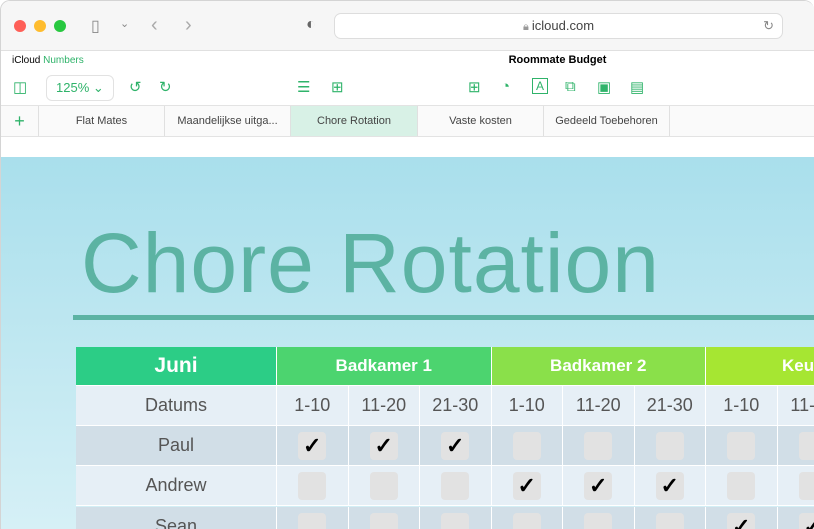 The width and height of the screenshot is (814, 529). I want to click on row-name: Sean, so click(176, 518).